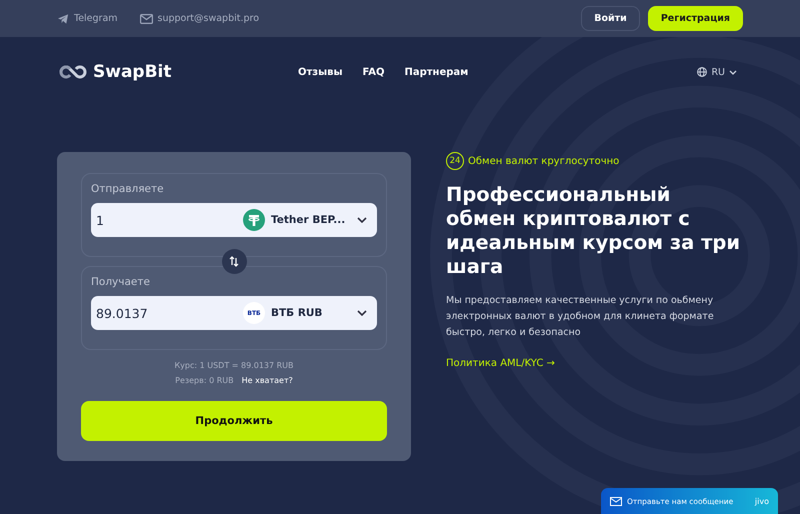 The height and width of the screenshot is (514, 800). I want to click on email-link: support@swapbit.pro, so click(200, 18).